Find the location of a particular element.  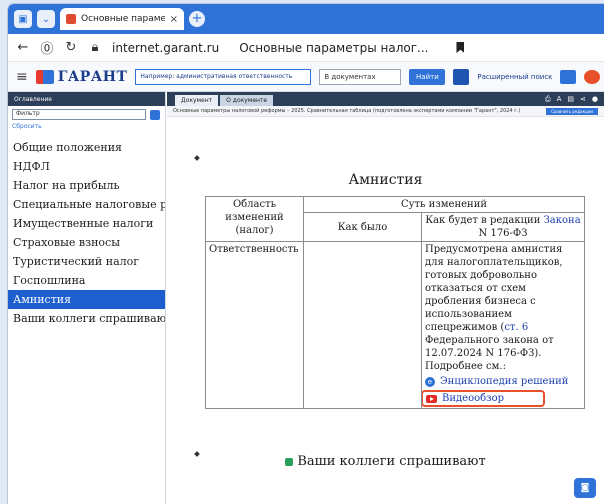

filter-icon is located at coordinates (155, 114).